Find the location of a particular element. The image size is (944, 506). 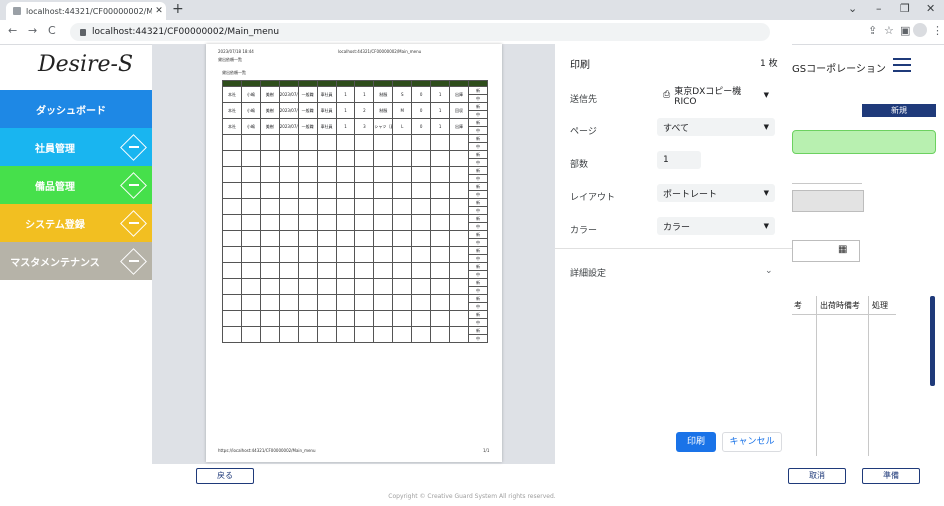

preview-cell: 2023/07/10 is located at coordinates (288, 126).